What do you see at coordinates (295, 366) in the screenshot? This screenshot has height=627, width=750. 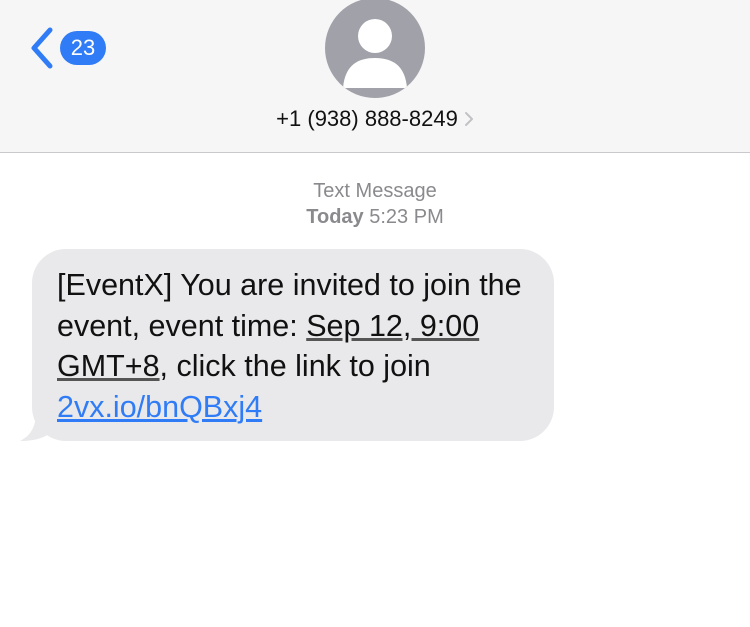 I see `message-text-middle: , click the link to join` at bounding box center [295, 366].